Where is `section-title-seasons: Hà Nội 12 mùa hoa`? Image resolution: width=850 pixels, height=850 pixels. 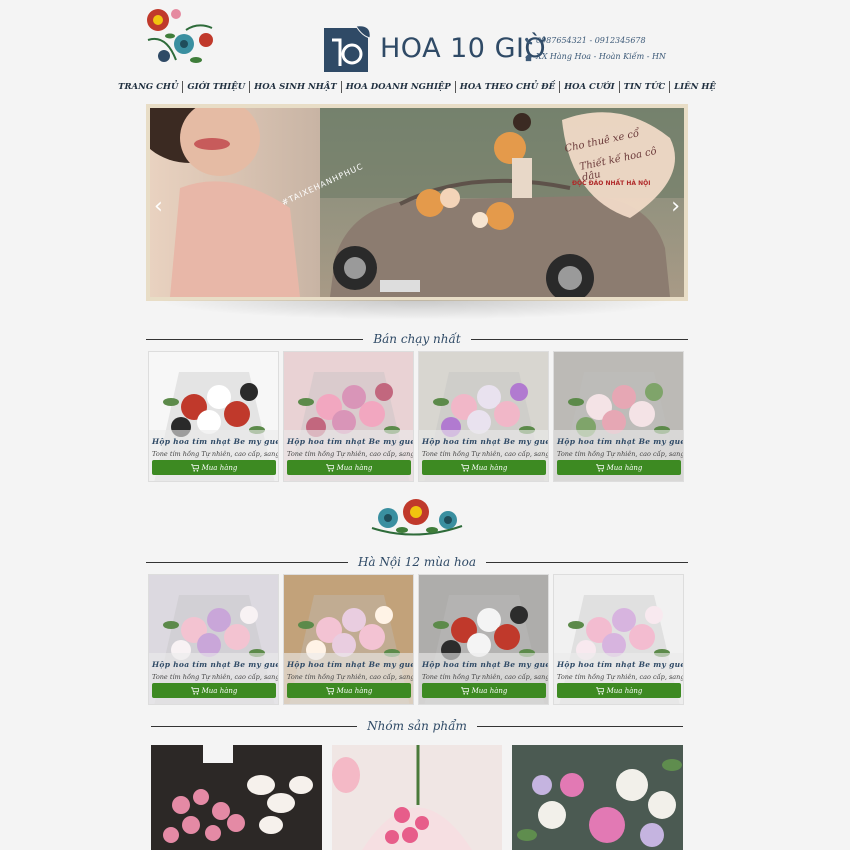 section-title-seasons: Hà Nội 12 mùa hoa is located at coordinates (417, 562).